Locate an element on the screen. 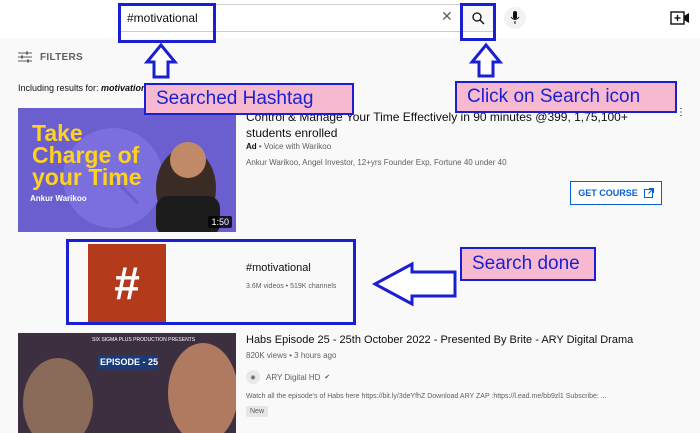 The height and width of the screenshot is (433, 700). video-channel: ◉ ARY Digital HD ✔ is located at coordinates (288, 377).